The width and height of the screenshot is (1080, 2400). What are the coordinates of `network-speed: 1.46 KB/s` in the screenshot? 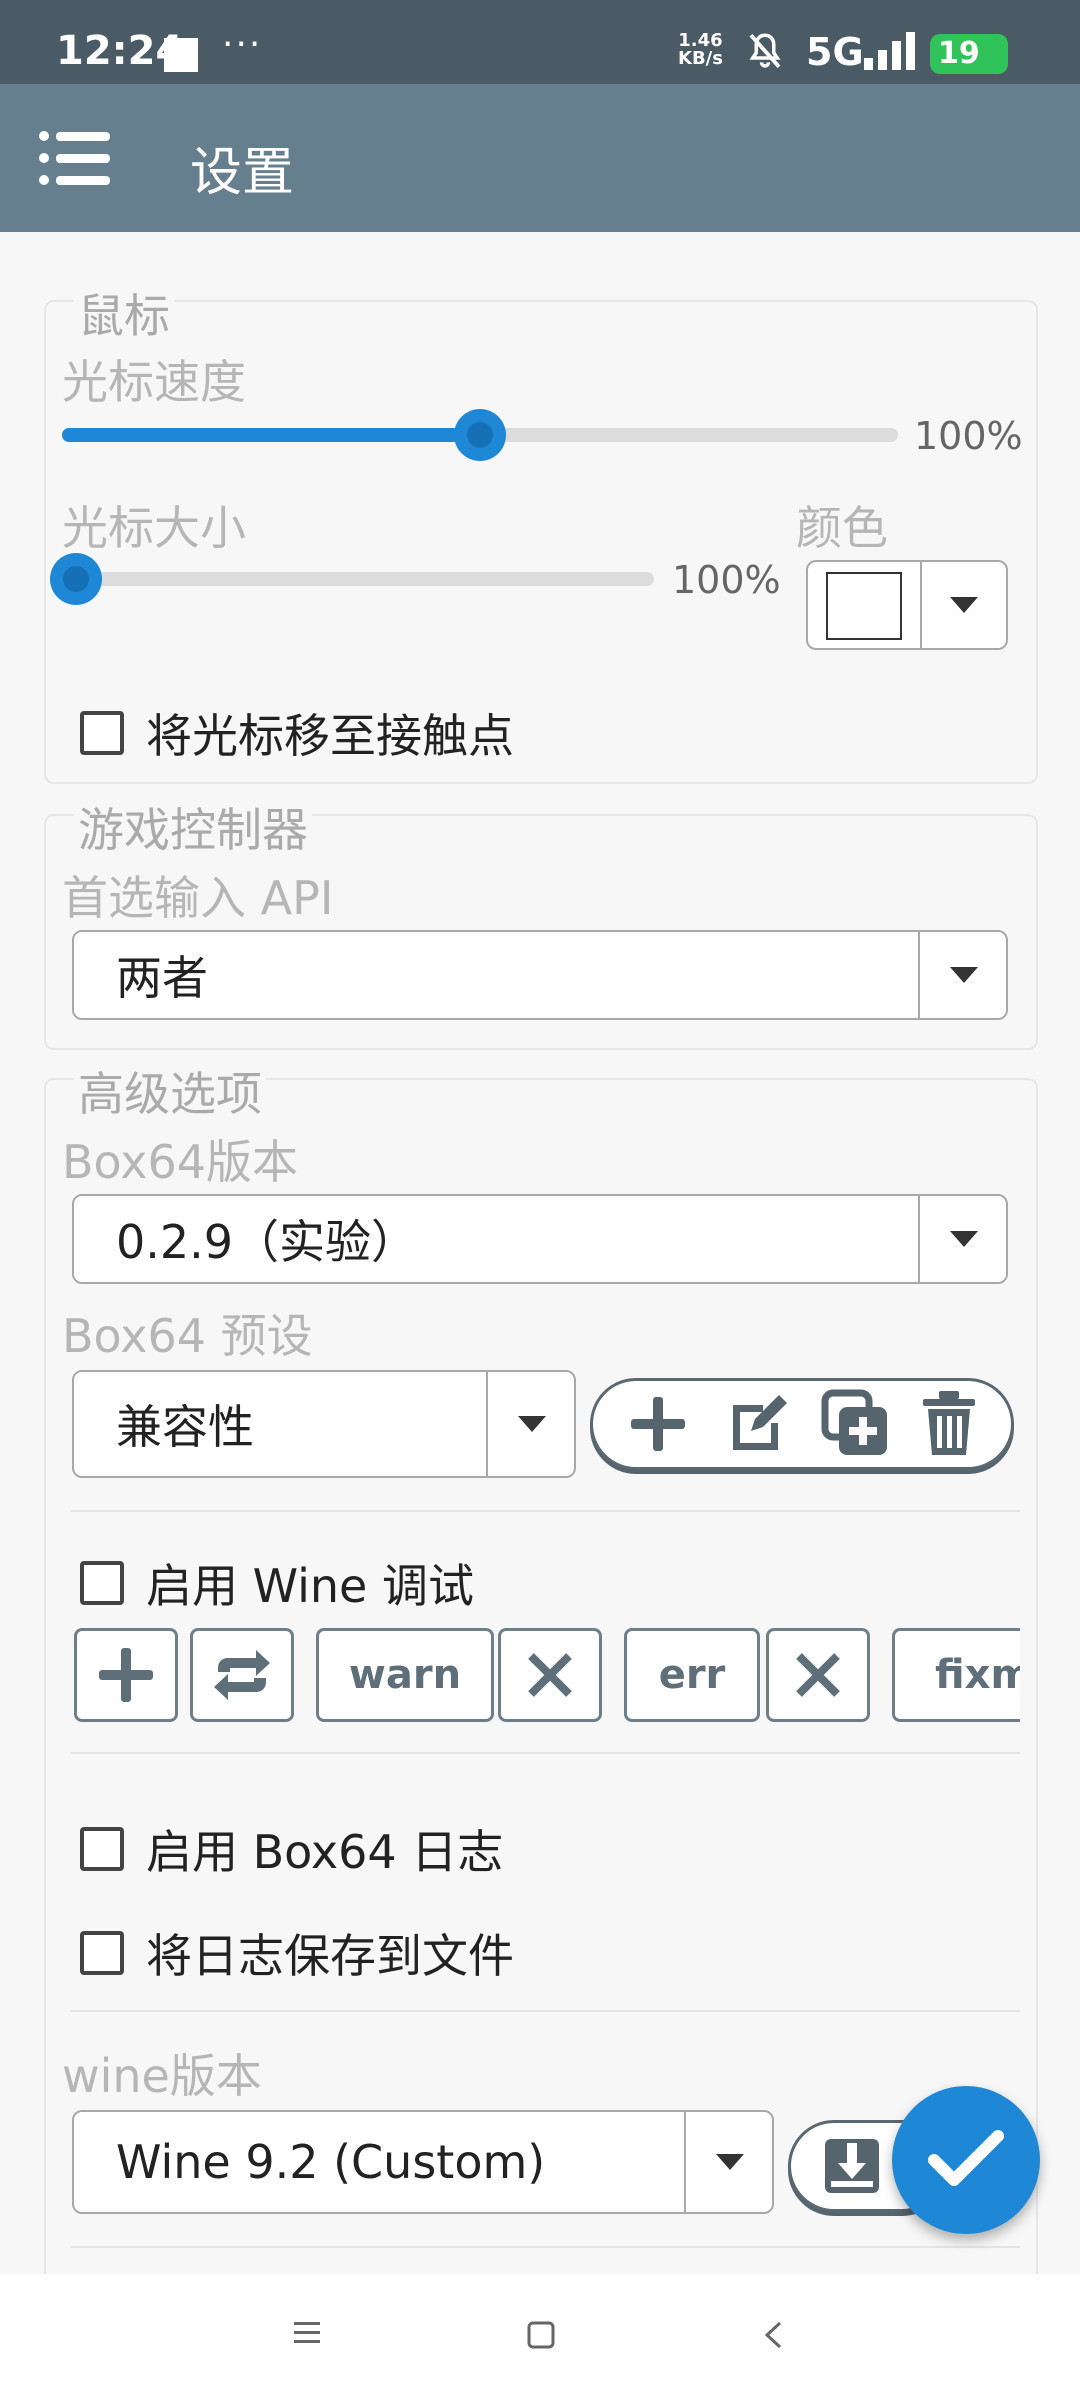 It's located at (700, 50).